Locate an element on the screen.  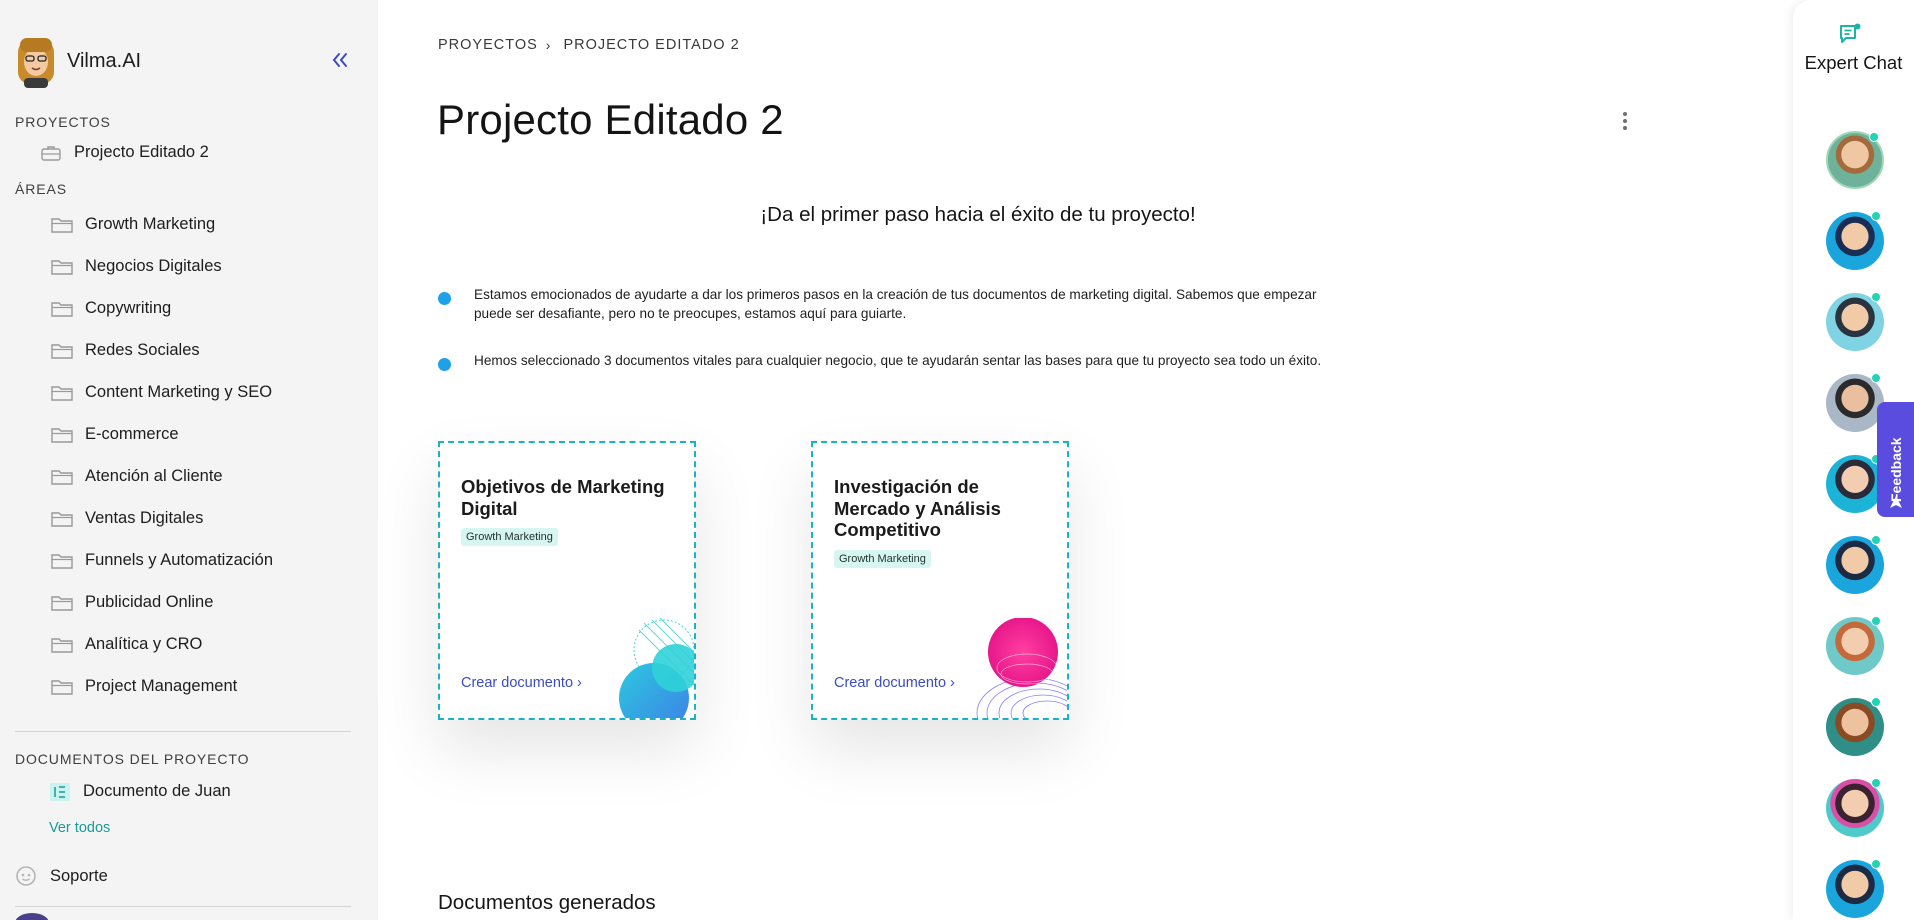
support-icon is located at coordinates (26, 876).